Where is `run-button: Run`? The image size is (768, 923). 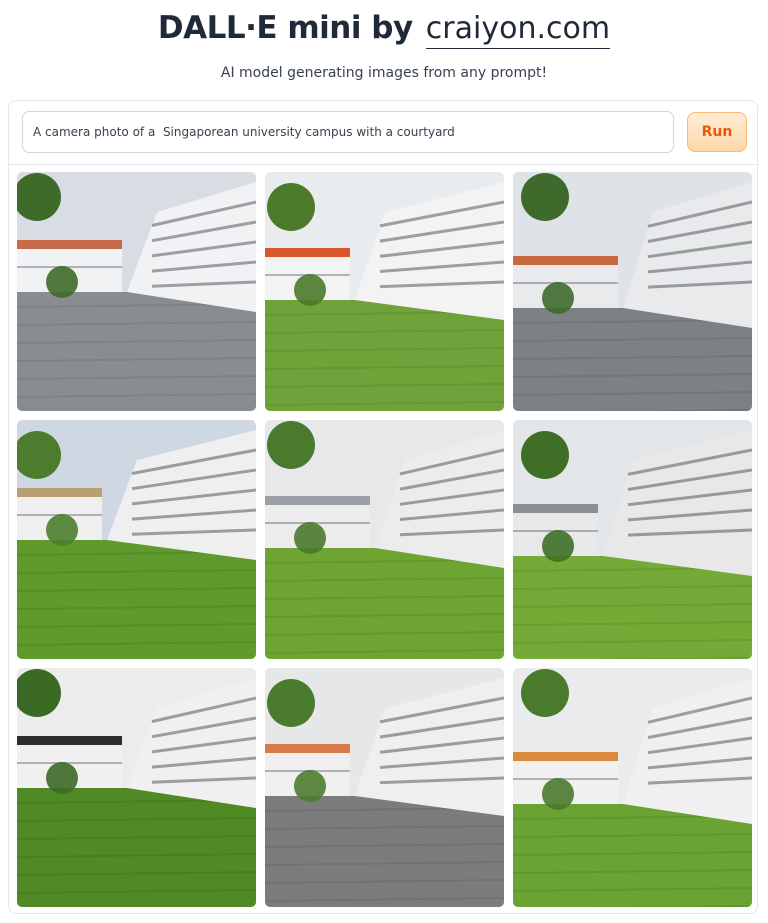
run-button: Run is located at coordinates (717, 132).